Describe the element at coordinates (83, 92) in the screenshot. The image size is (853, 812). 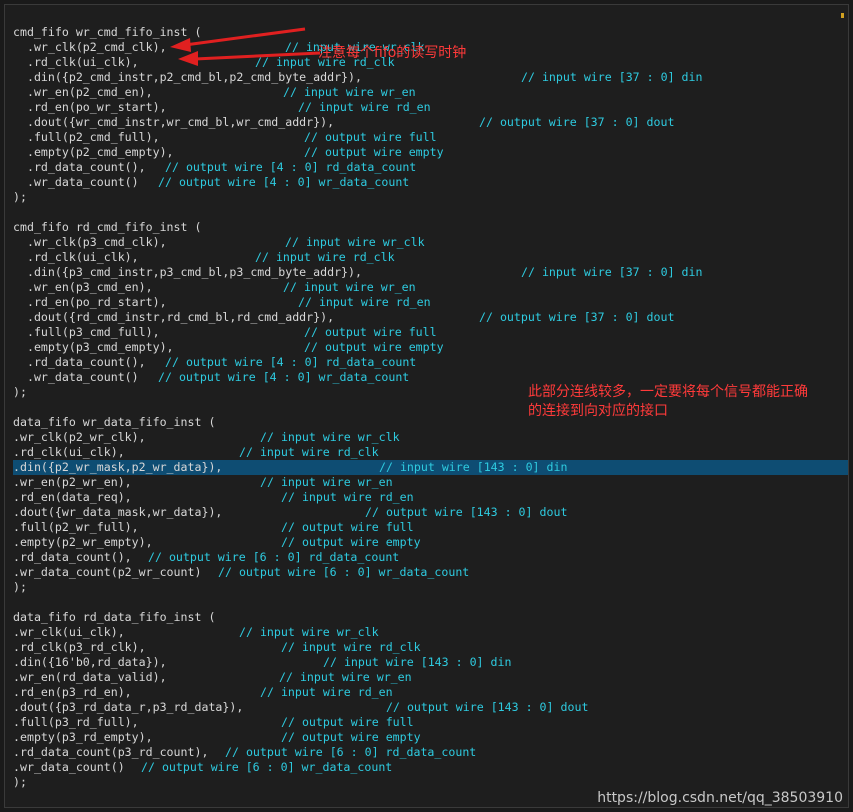
I see `code-text: .wr_en(p2_cmd_en),` at that location.